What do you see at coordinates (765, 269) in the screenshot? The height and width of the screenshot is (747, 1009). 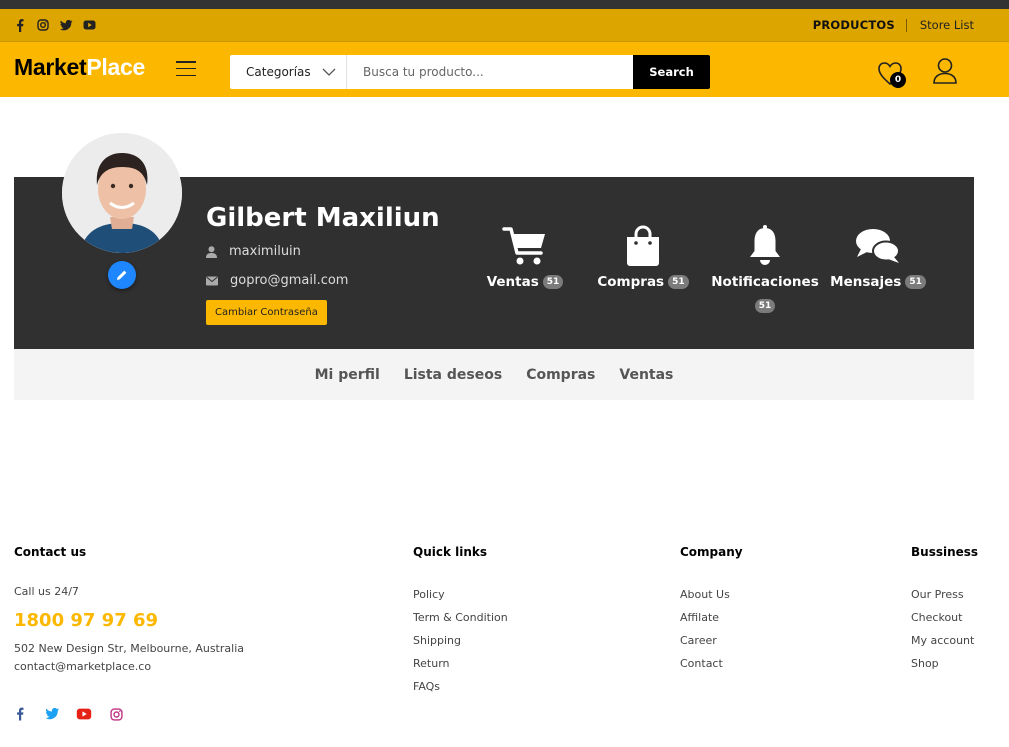 I see `stat-notificaciones: Notificaciones 51` at bounding box center [765, 269].